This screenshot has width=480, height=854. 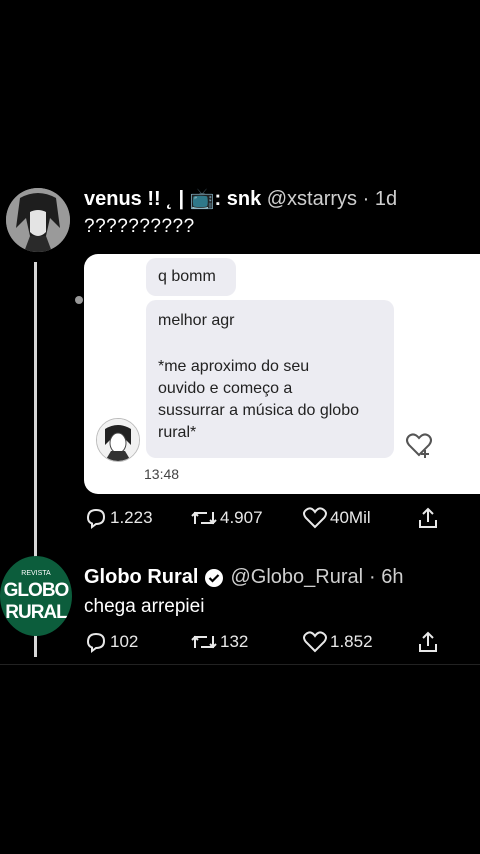 I want to click on logo-text: REVISTA, so click(x=36, y=573).